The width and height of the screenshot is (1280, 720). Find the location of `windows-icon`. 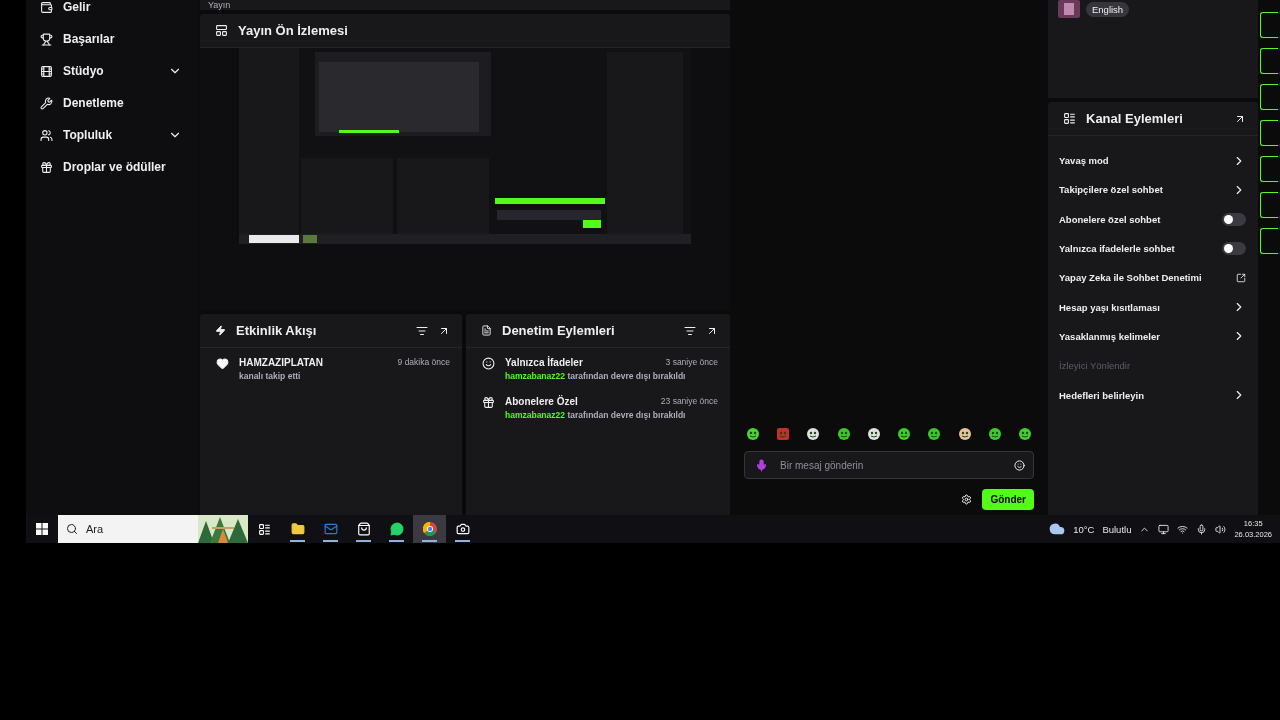

windows-icon is located at coordinates (42, 529).